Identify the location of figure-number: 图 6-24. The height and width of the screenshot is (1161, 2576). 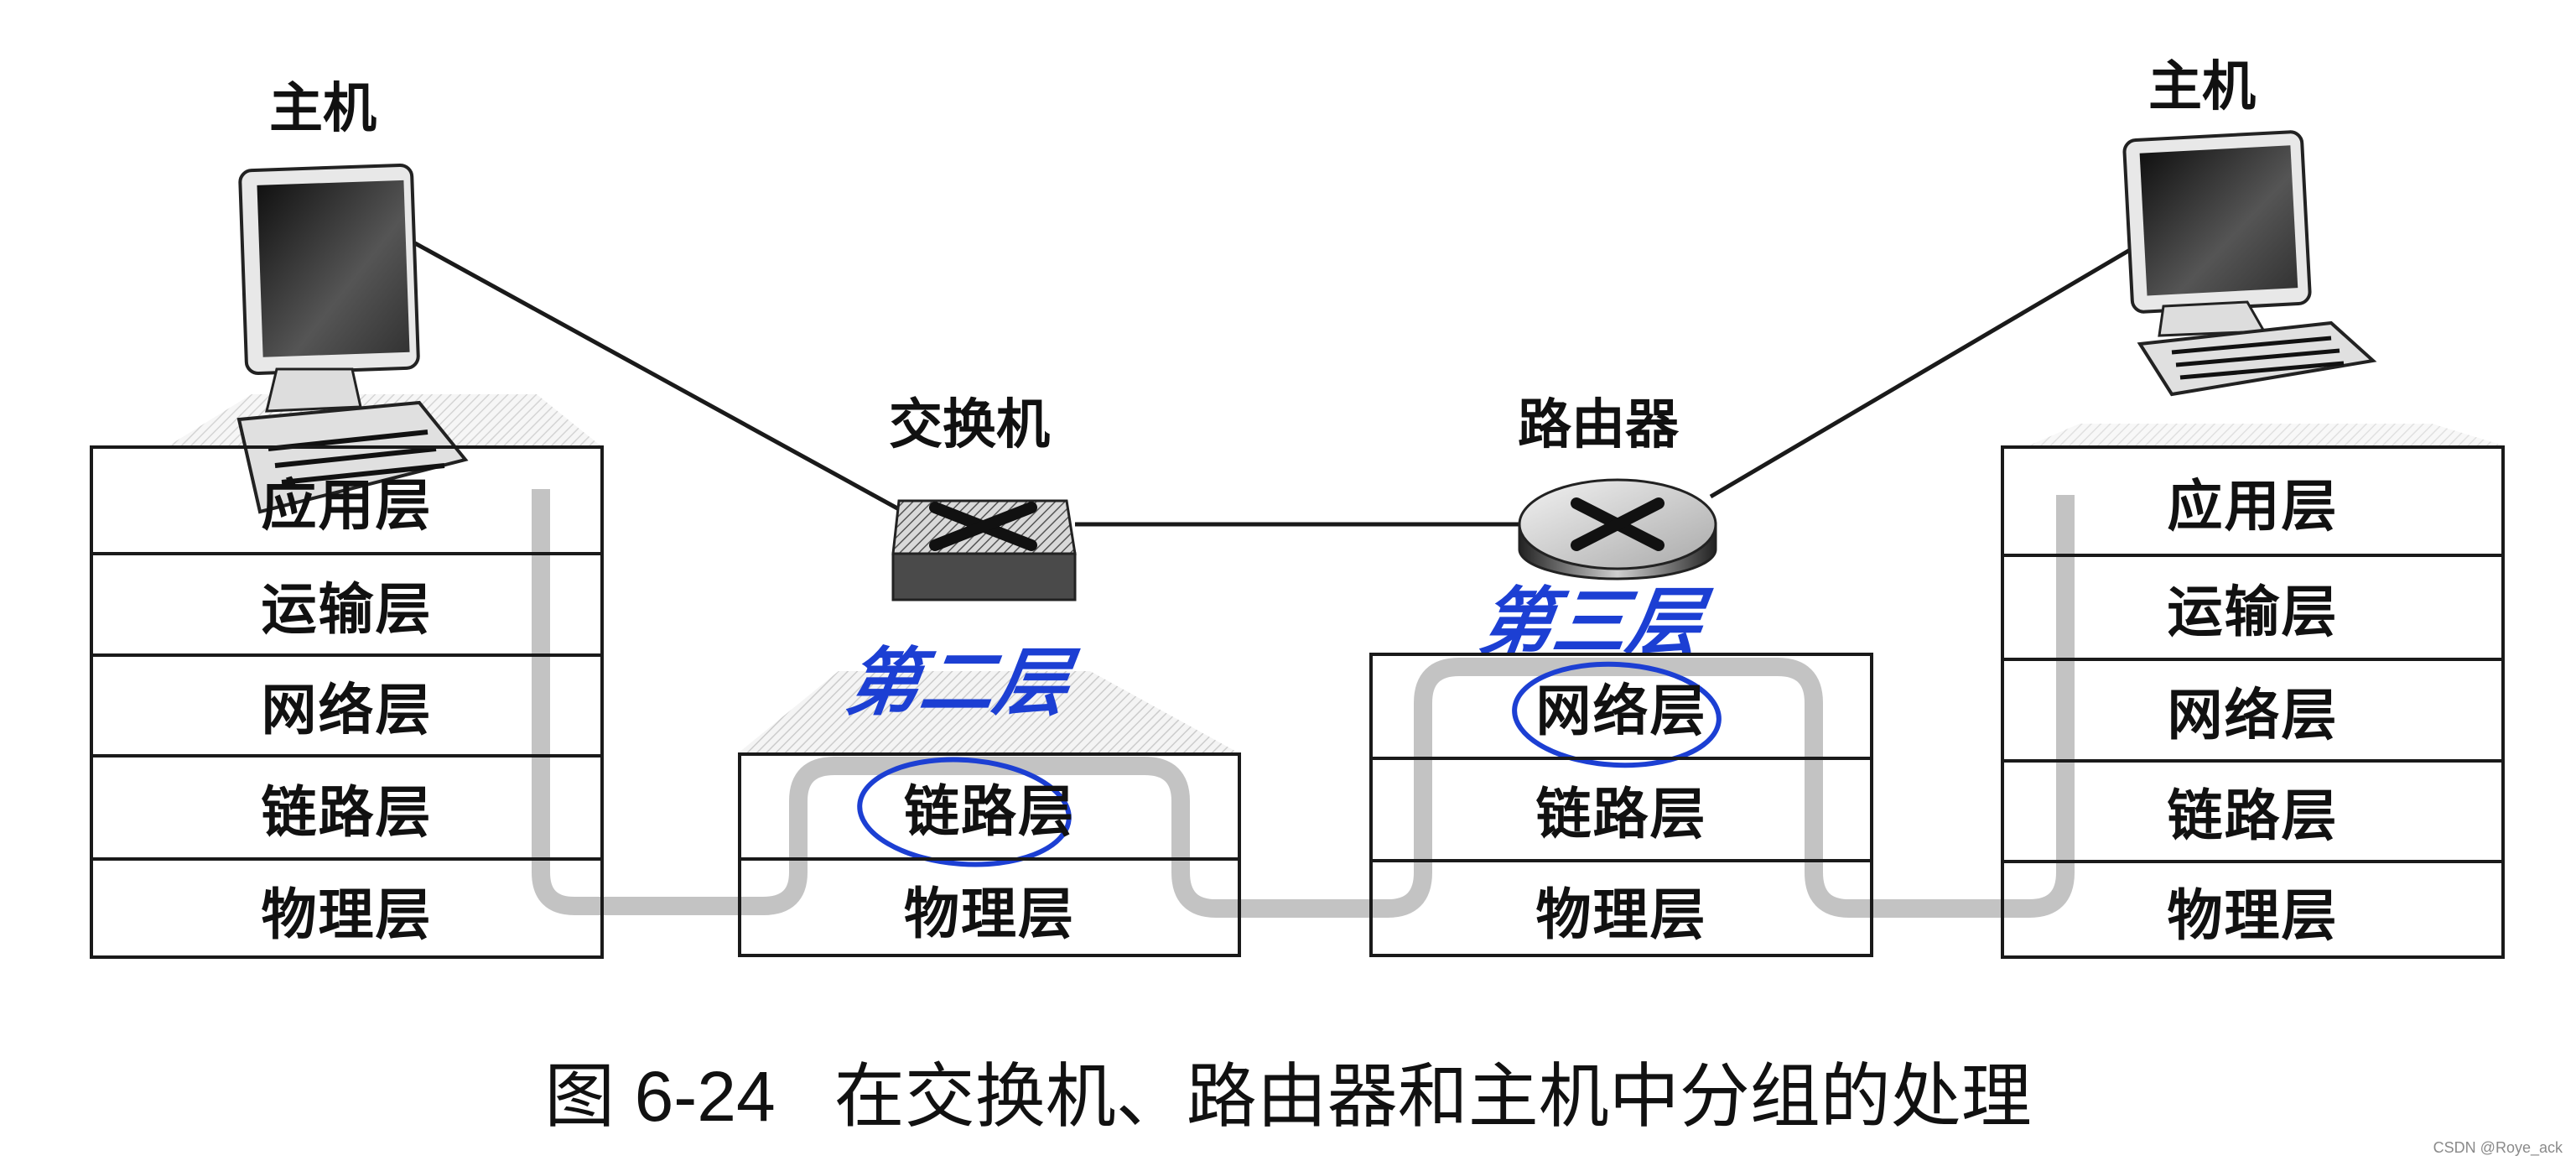
(660, 1096).